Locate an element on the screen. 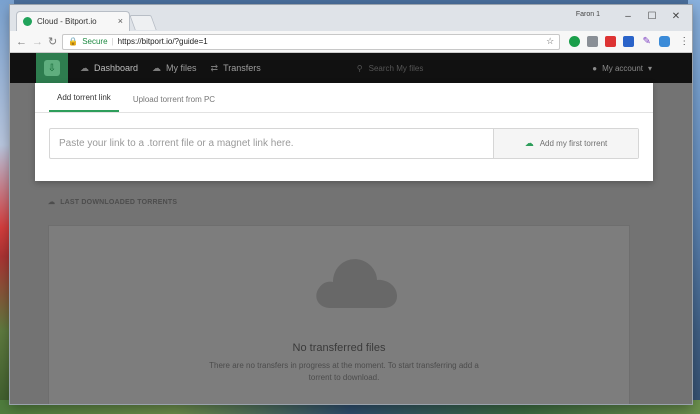 The image size is (700, 414). nav-dashboard-label: Dashboard is located at coordinates (116, 68).